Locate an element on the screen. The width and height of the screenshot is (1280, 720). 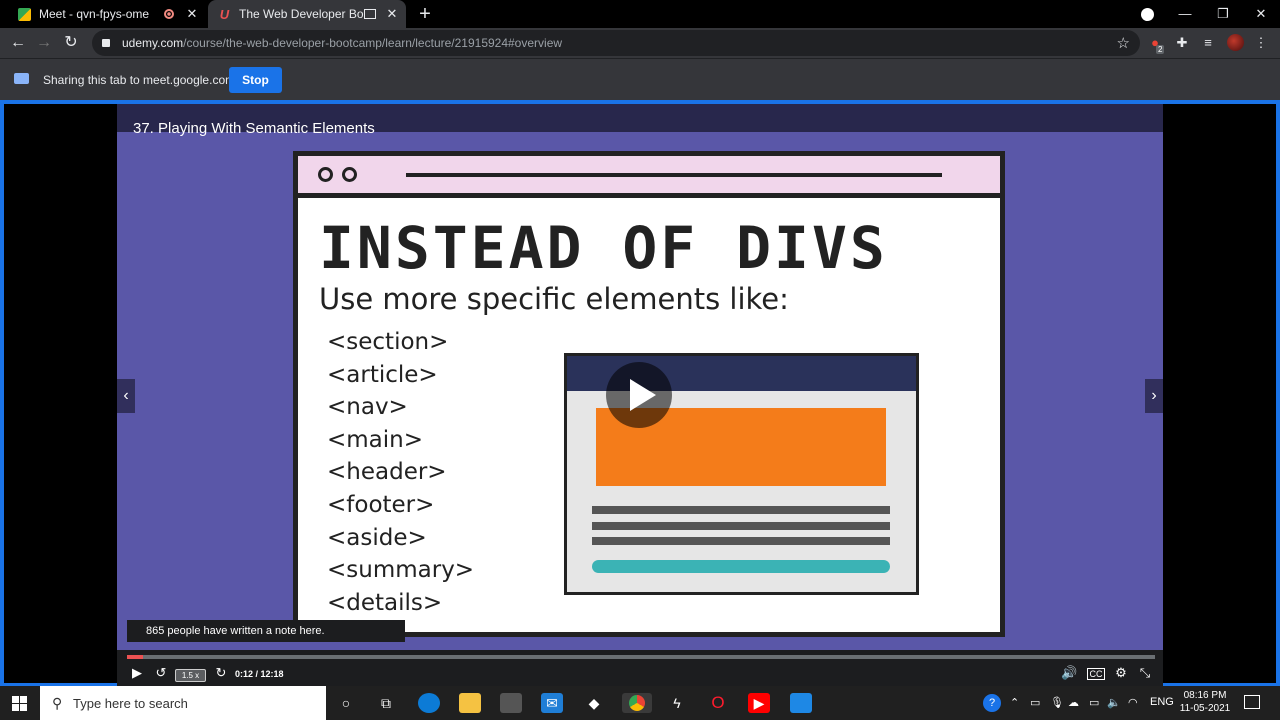
tab-sharing-icon is located at coordinates (370, 14).